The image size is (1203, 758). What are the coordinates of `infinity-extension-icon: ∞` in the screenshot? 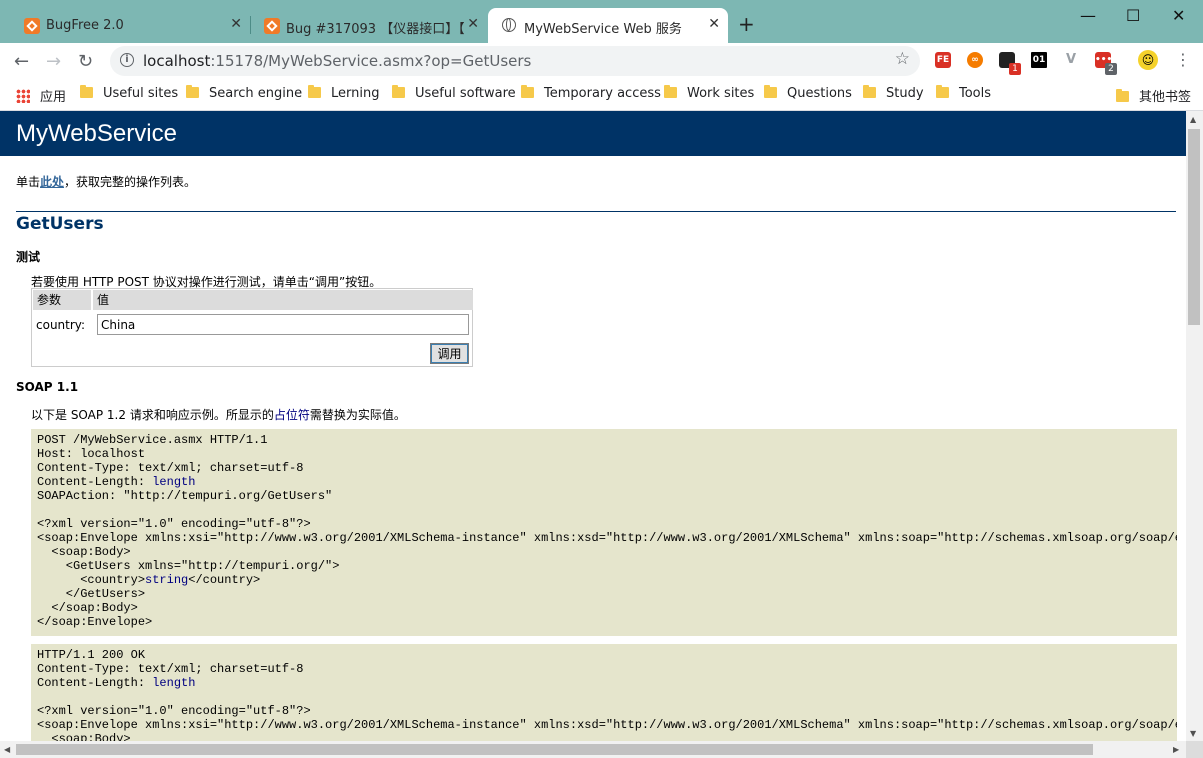 It's located at (975, 60).